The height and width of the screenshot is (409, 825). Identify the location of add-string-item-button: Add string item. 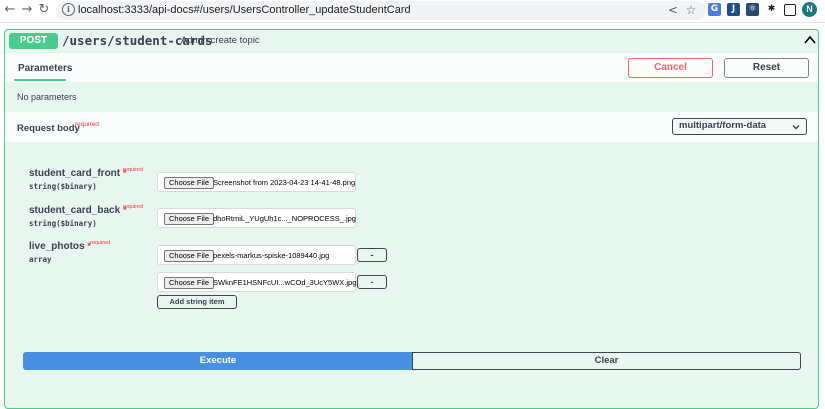
(197, 302).